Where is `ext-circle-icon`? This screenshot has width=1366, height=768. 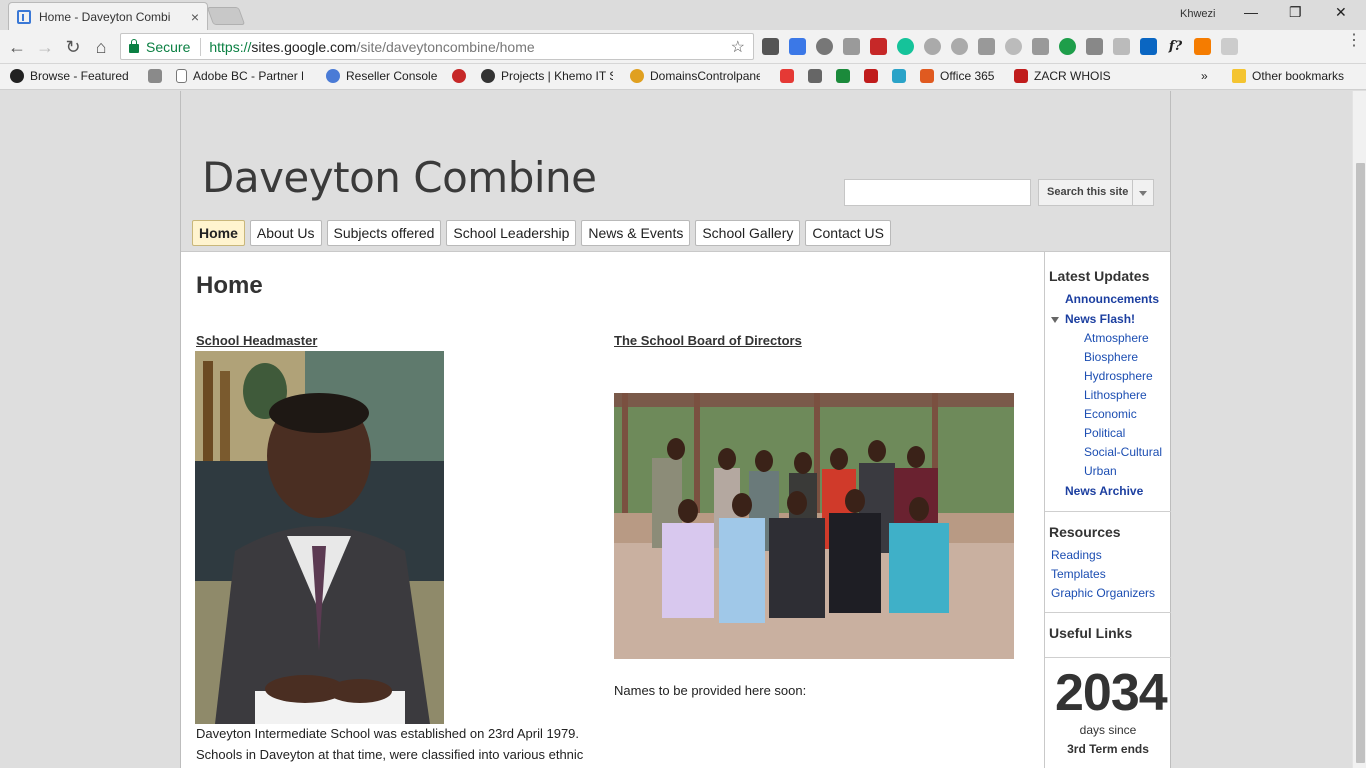 ext-circle-icon is located at coordinates (932, 46).